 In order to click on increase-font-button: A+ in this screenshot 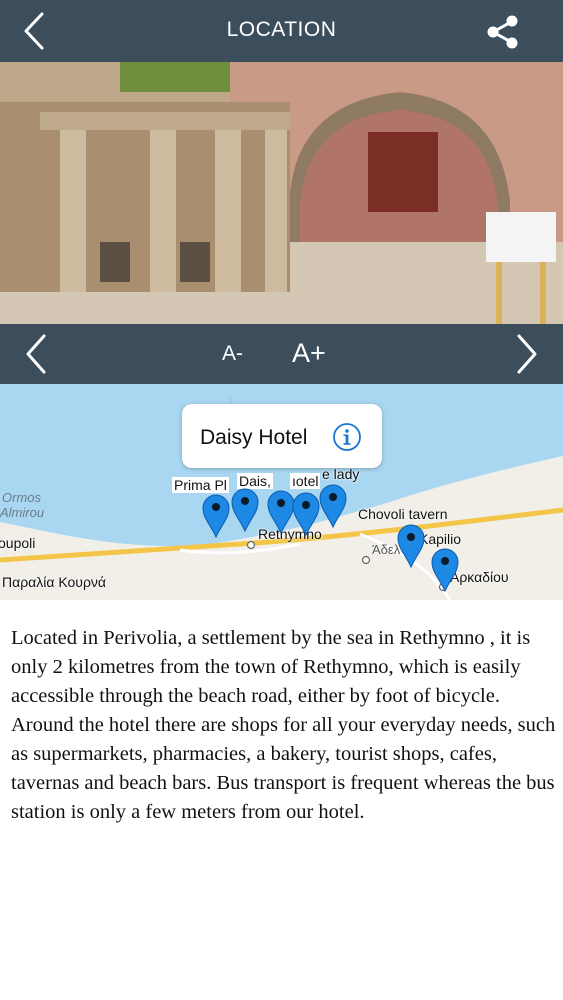, I will do `click(309, 353)`.